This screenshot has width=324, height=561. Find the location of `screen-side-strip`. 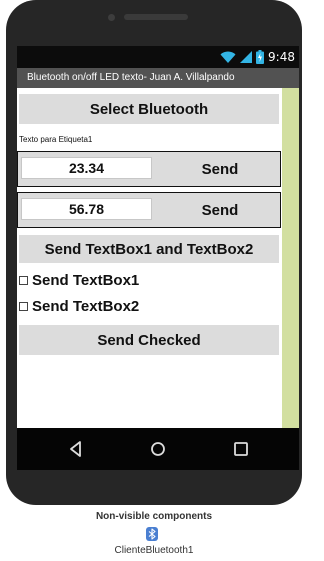

screen-side-strip is located at coordinates (290, 258).